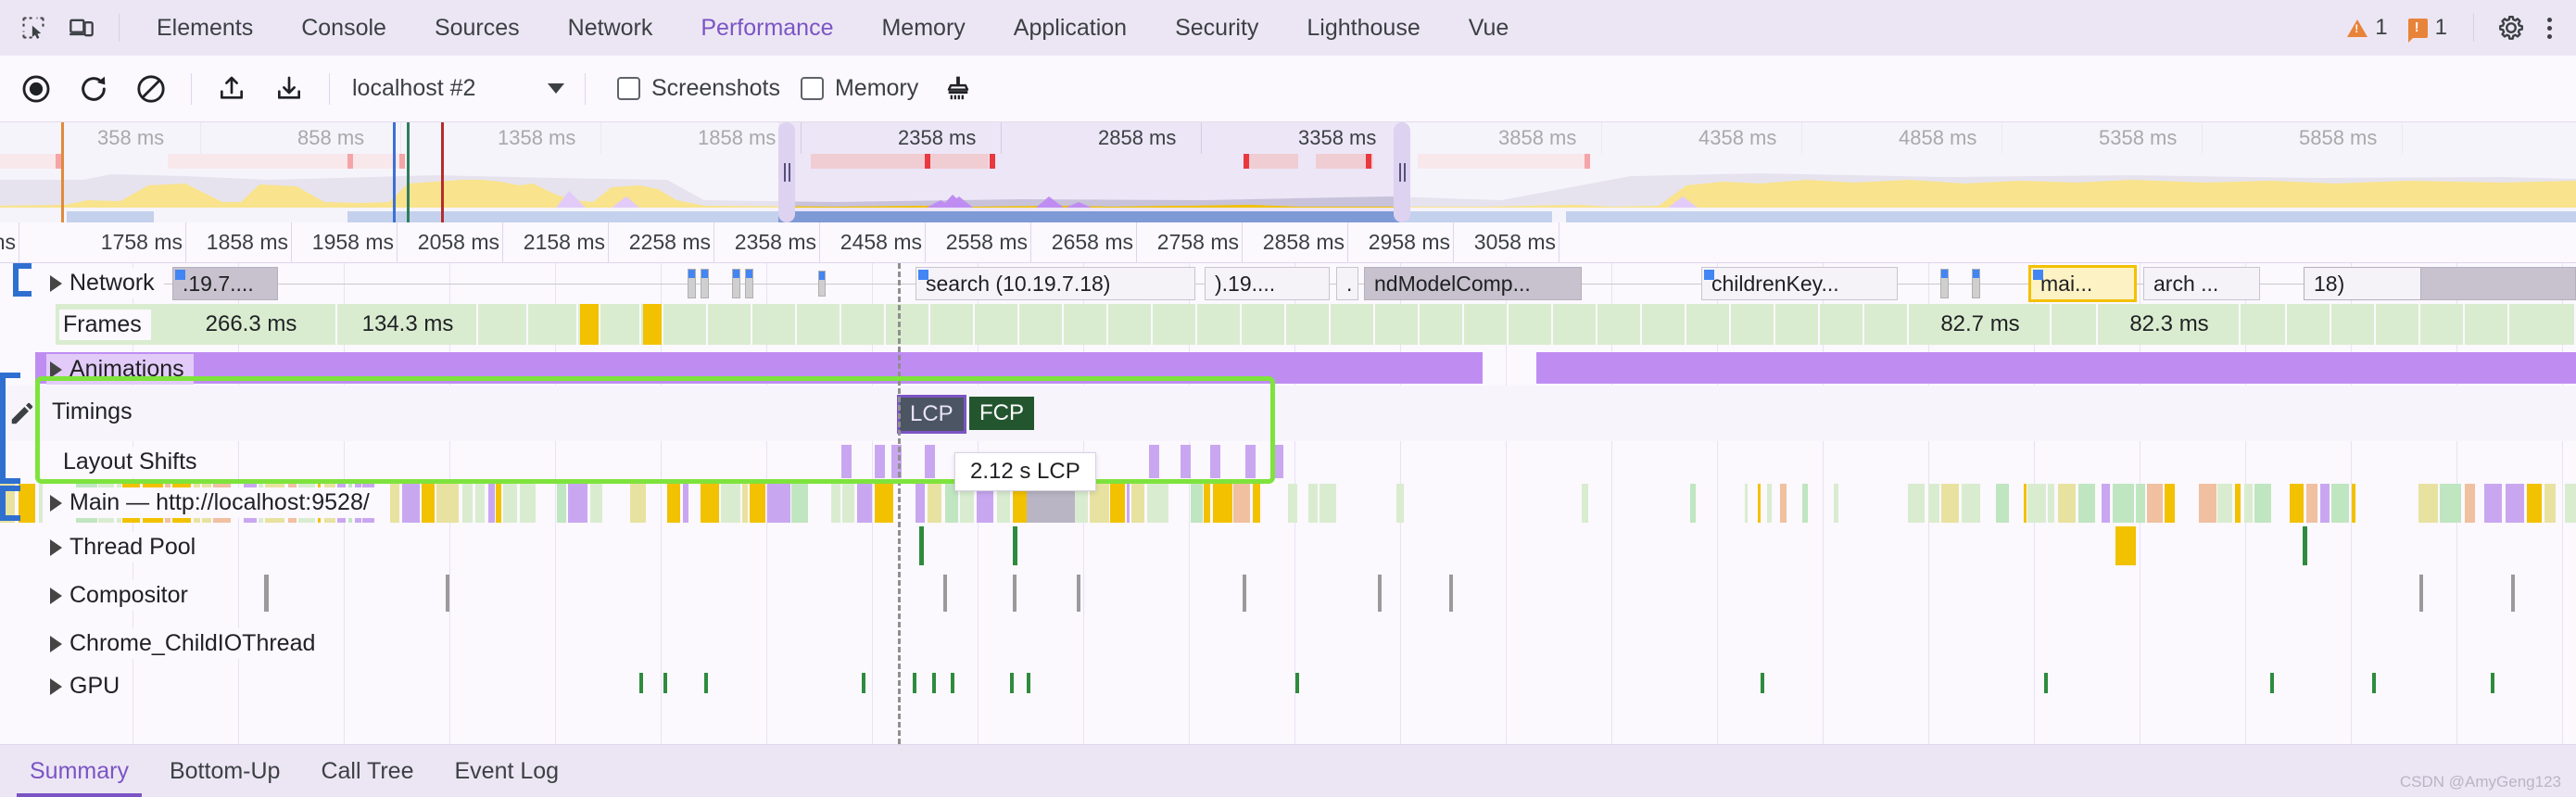 The image size is (2576, 797). What do you see at coordinates (1982, 325) in the screenshot?
I see `frame-cell: 82.7 ms` at bounding box center [1982, 325].